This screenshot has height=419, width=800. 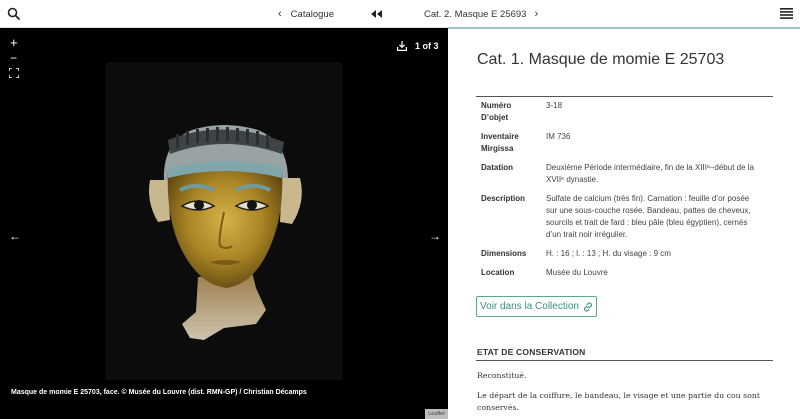 What do you see at coordinates (577, 272) in the screenshot?
I see `row-value: Musée du Louvre` at bounding box center [577, 272].